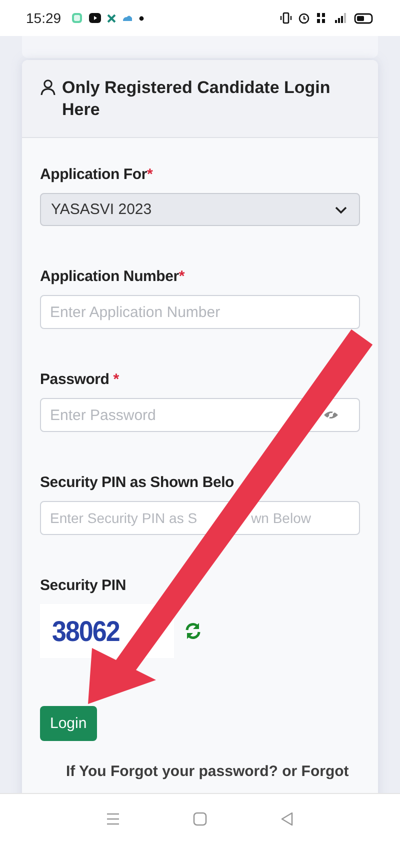 Image resolution: width=400 pixels, height=844 pixels. I want to click on password-field: Enter Password, so click(200, 415).